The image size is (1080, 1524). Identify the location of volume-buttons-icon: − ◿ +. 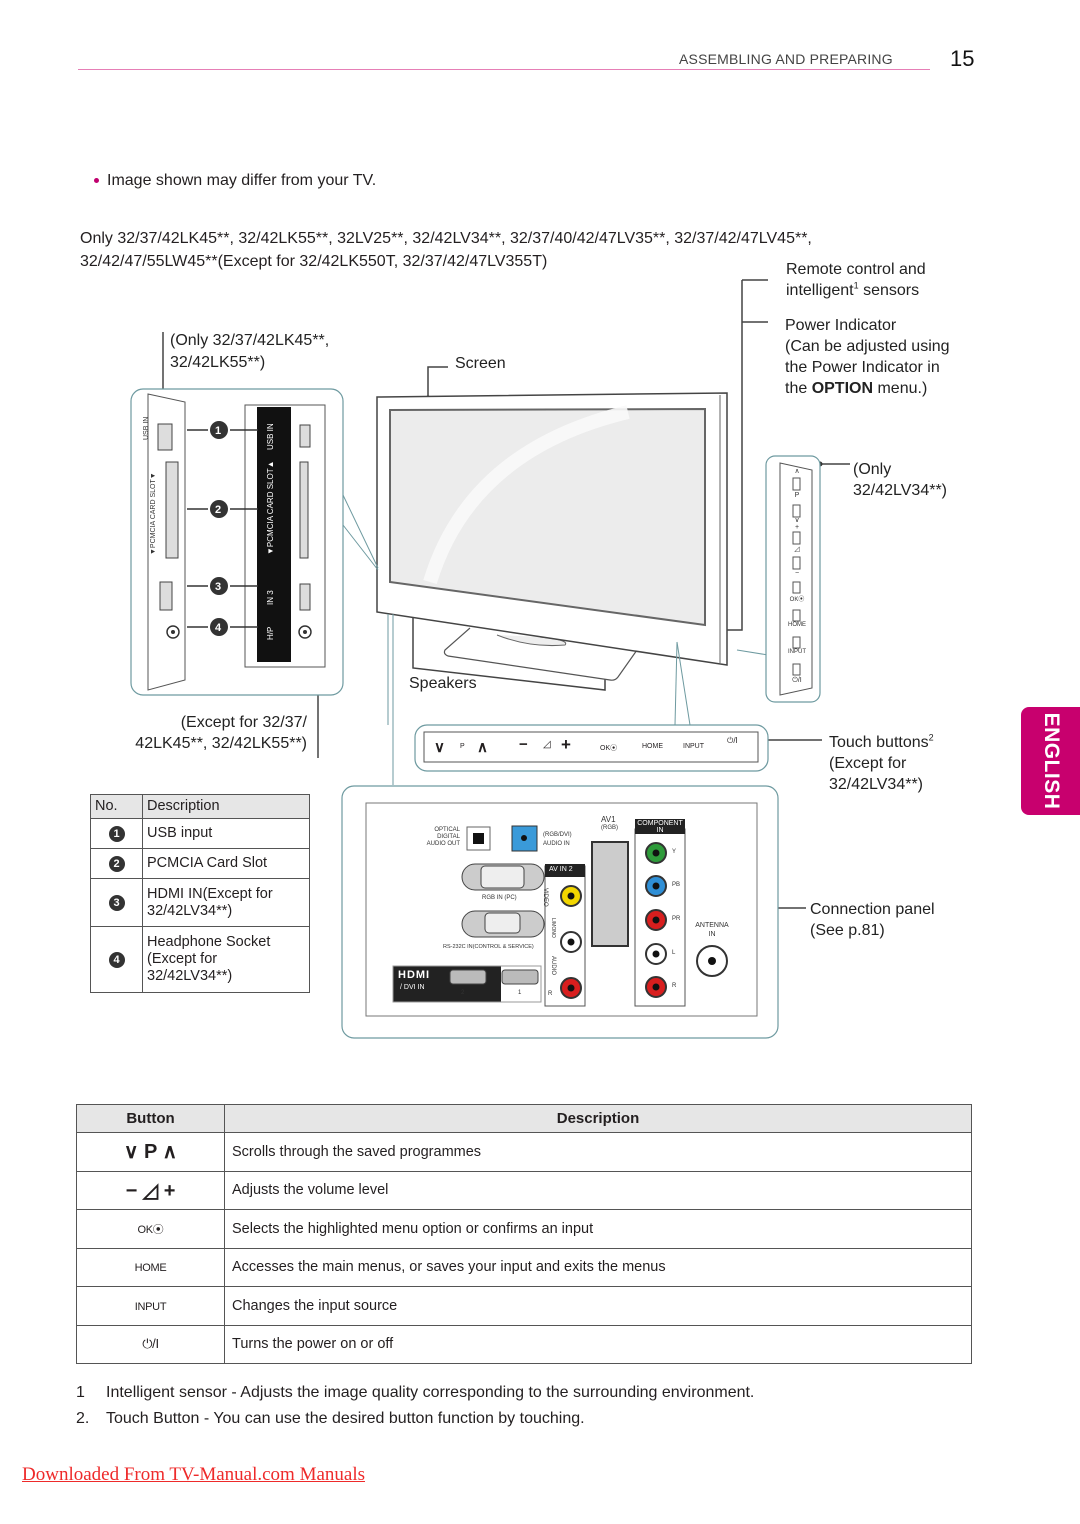
(150, 1190).